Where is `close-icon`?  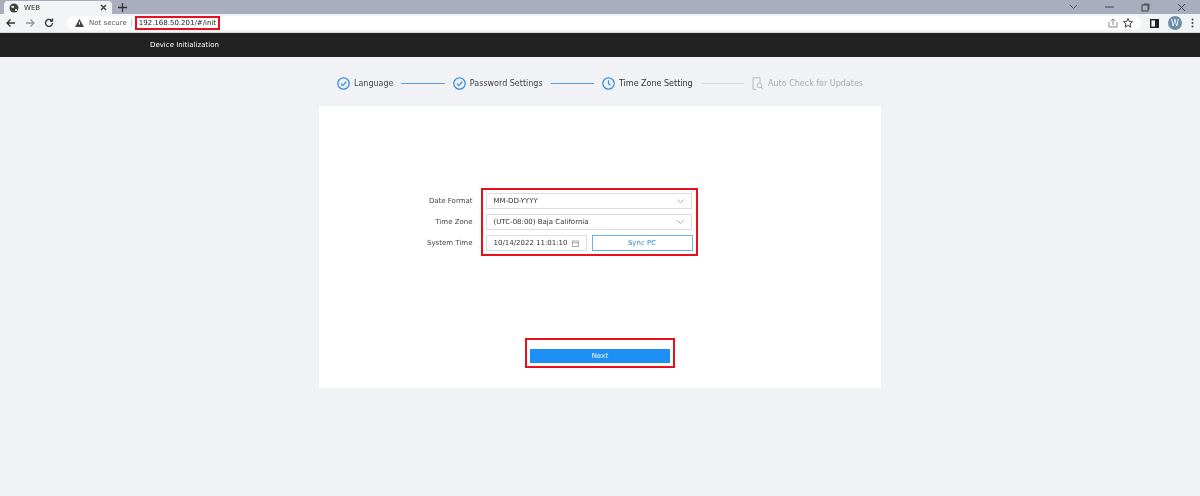 close-icon is located at coordinates (103, 7).